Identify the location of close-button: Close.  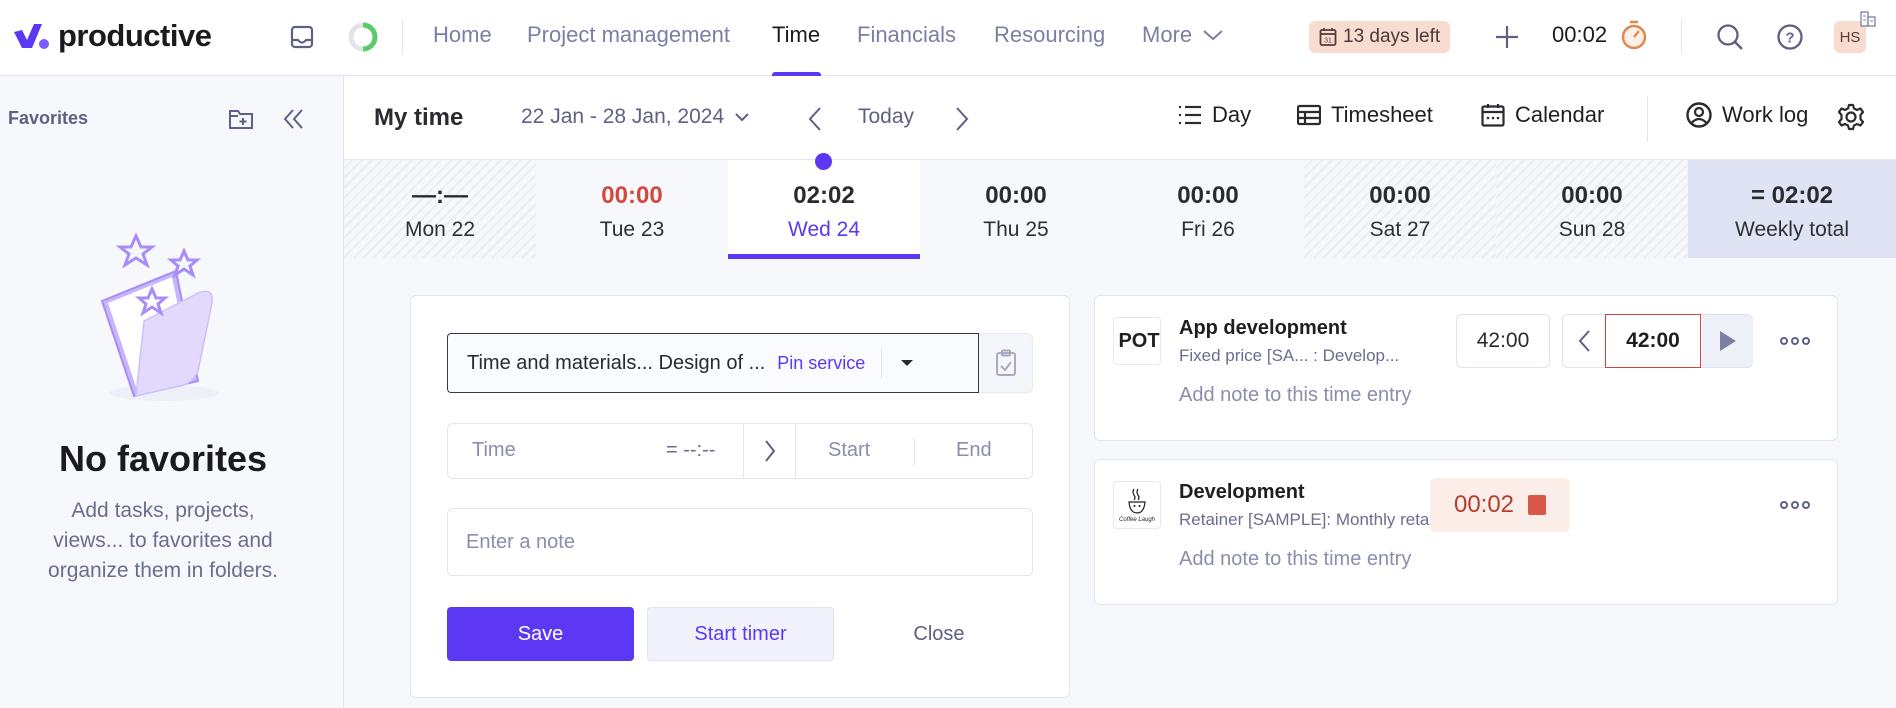
(939, 634).